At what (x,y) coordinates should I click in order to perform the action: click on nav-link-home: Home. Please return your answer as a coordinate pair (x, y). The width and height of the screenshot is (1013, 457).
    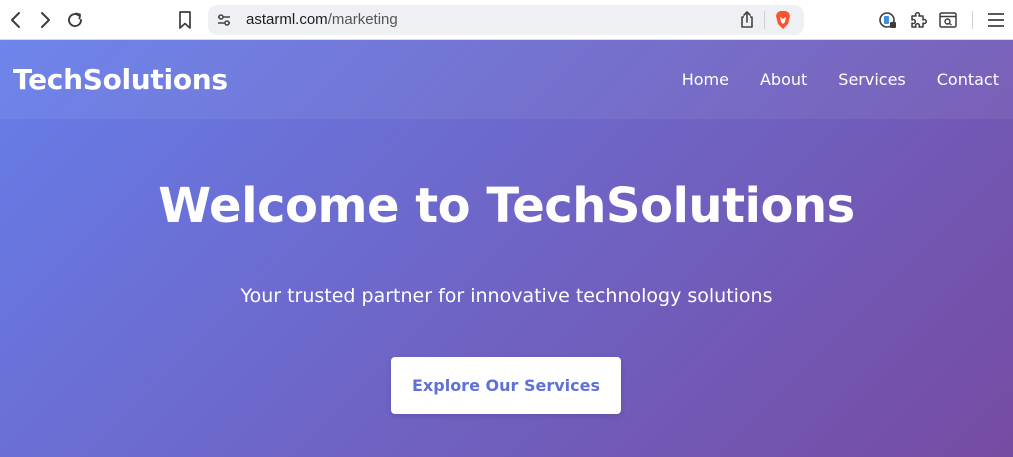
    Looking at the image, I should click on (705, 79).